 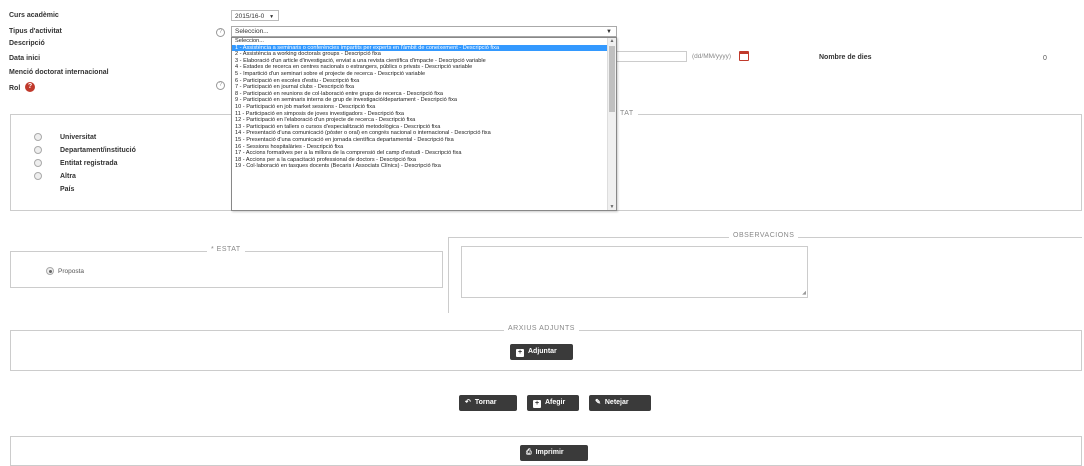 What do you see at coordinates (226, 249) in the screenshot?
I see `estat-legend: * ESTAT` at bounding box center [226, 249].